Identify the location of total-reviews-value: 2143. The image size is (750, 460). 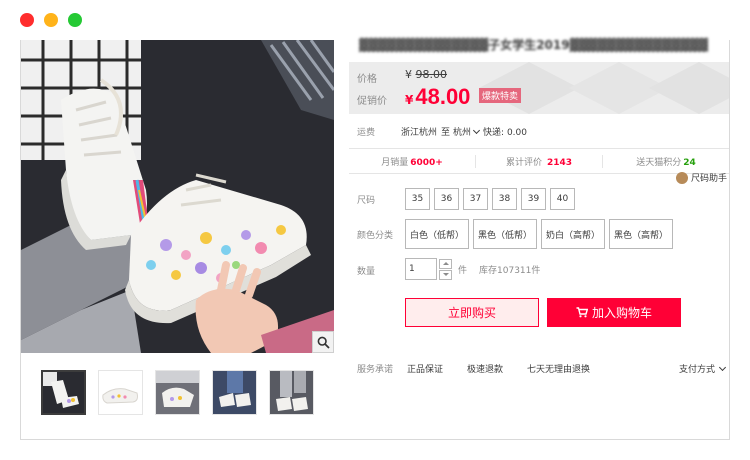
(559, 162).